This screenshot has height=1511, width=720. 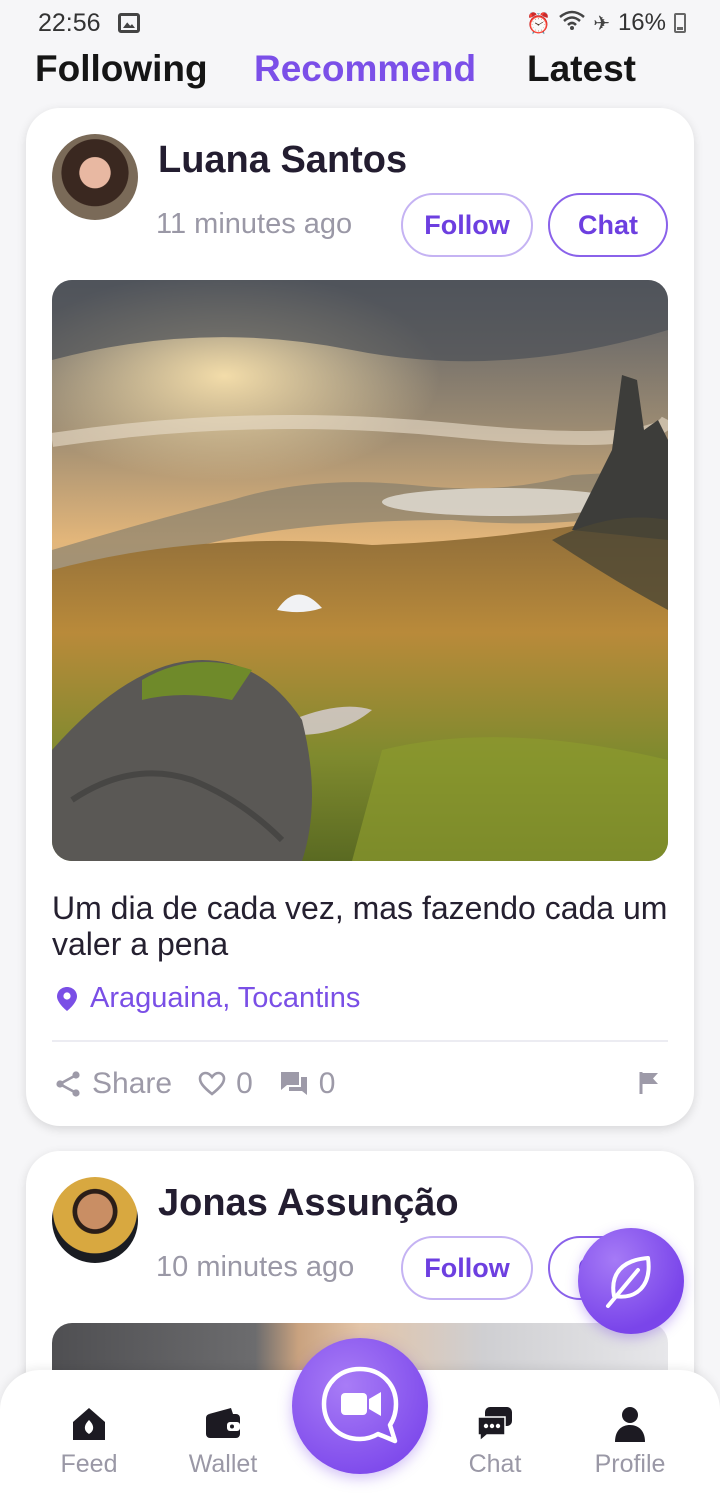 I want to click on share-label: Share, so click(x=132, y=1083).